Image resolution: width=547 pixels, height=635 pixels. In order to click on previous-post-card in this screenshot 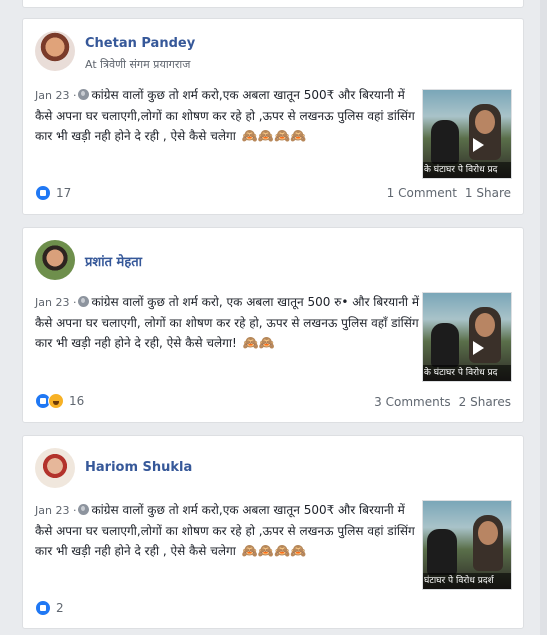, I will do `click(273, 4)`.